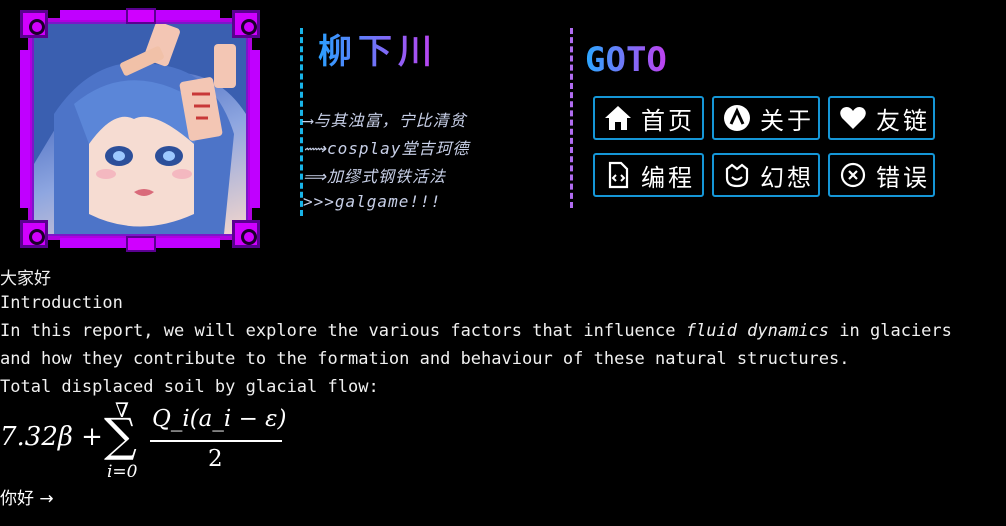 This screenshot has height=526, width=1006. I want to click on nav-button-friends-label: 友链, so click(903, 120).